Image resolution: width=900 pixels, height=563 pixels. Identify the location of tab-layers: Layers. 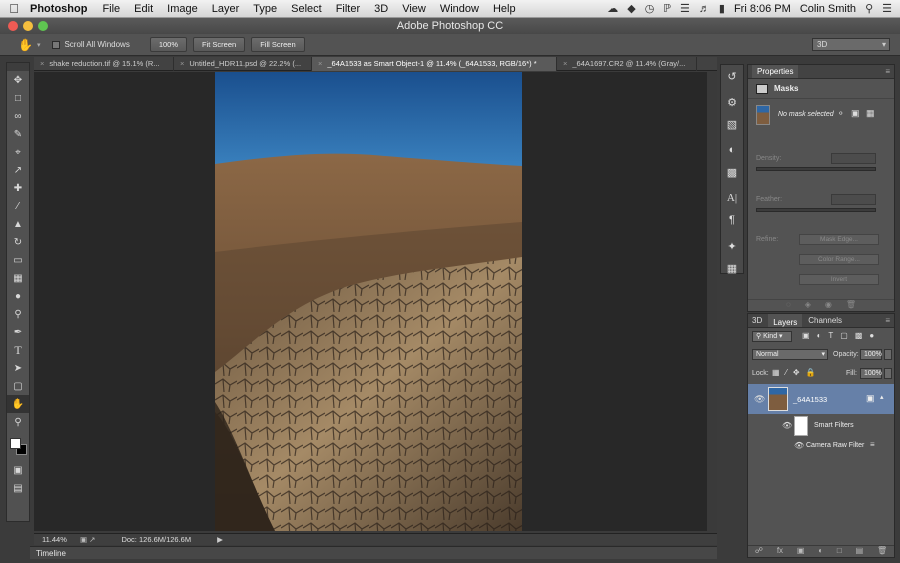
(785, 320).